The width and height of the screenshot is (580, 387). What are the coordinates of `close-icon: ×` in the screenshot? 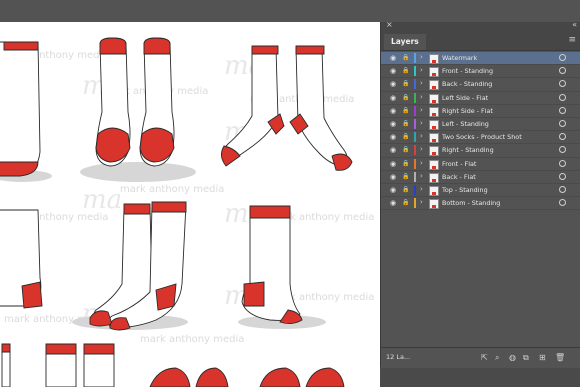 It's located at (389, 24).